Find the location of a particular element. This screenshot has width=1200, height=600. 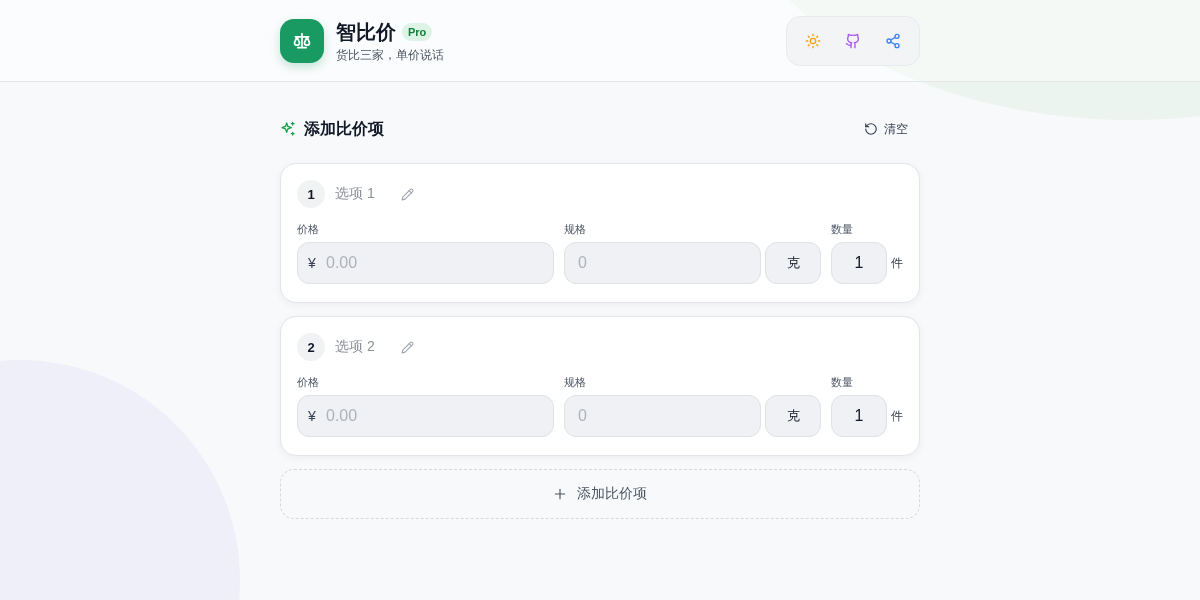

item-number: 1 is located at coordinates (311, 194).